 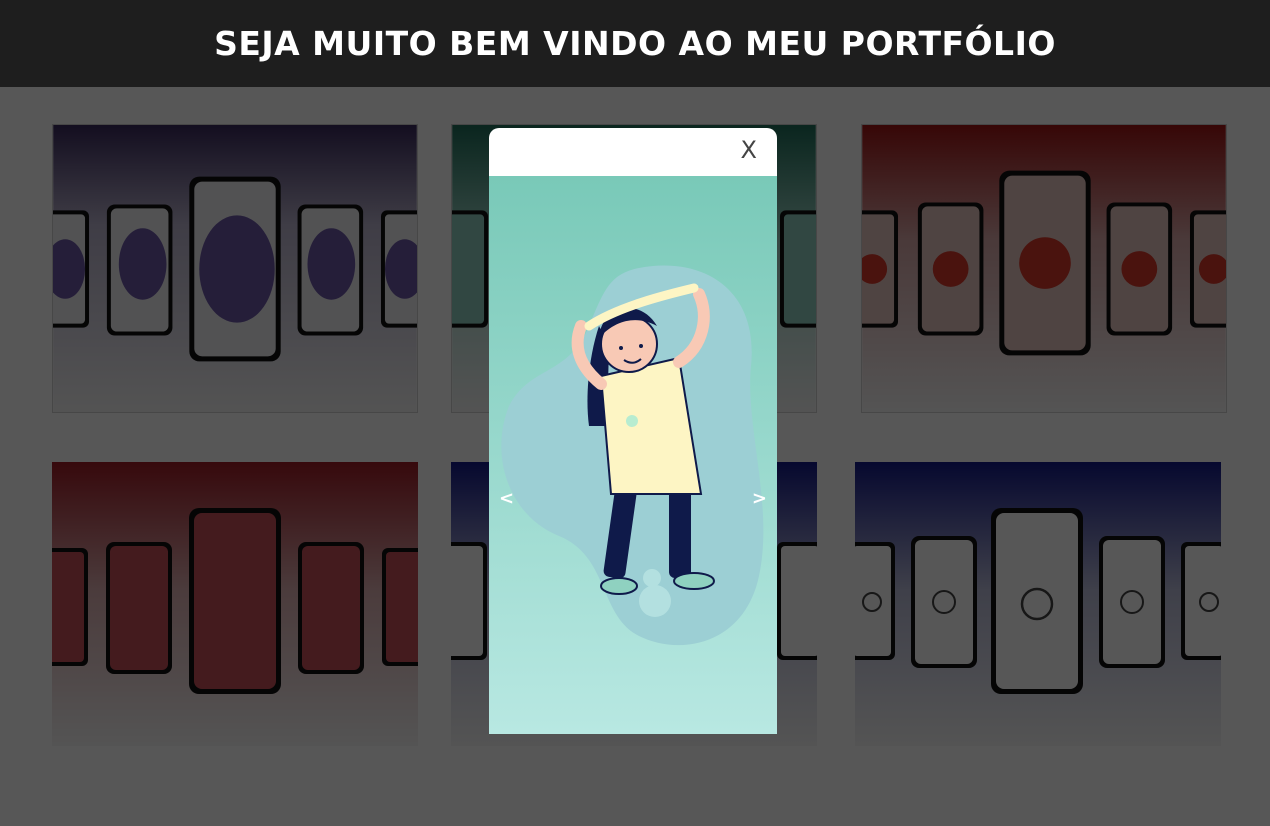 What do you see at coordinates (633, 152) in the screenshot?
I see `modal-header: X` at bounding box center [633, 152].